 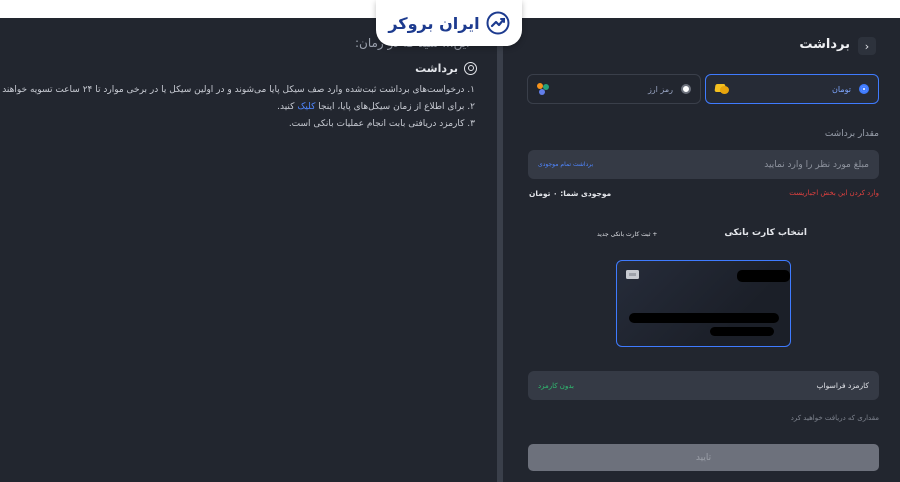 I want to click on chart-trend-icon, so click(x=498, y=23).